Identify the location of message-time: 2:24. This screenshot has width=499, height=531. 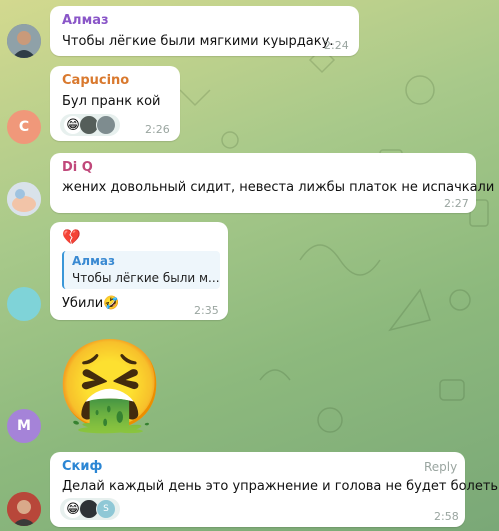
(336, 45).